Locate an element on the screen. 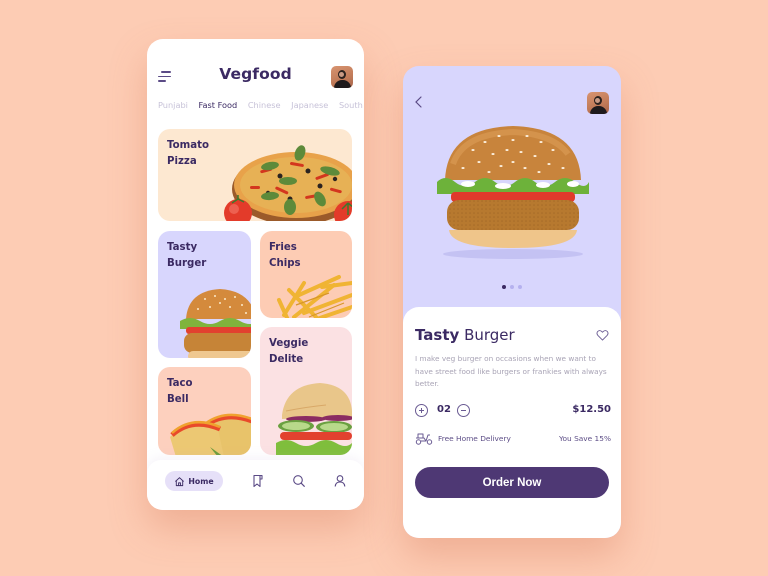 Image resolution: width=768 pixels, height=576 pixels. decrease-quantity-button is located at coordinates (463, 410).